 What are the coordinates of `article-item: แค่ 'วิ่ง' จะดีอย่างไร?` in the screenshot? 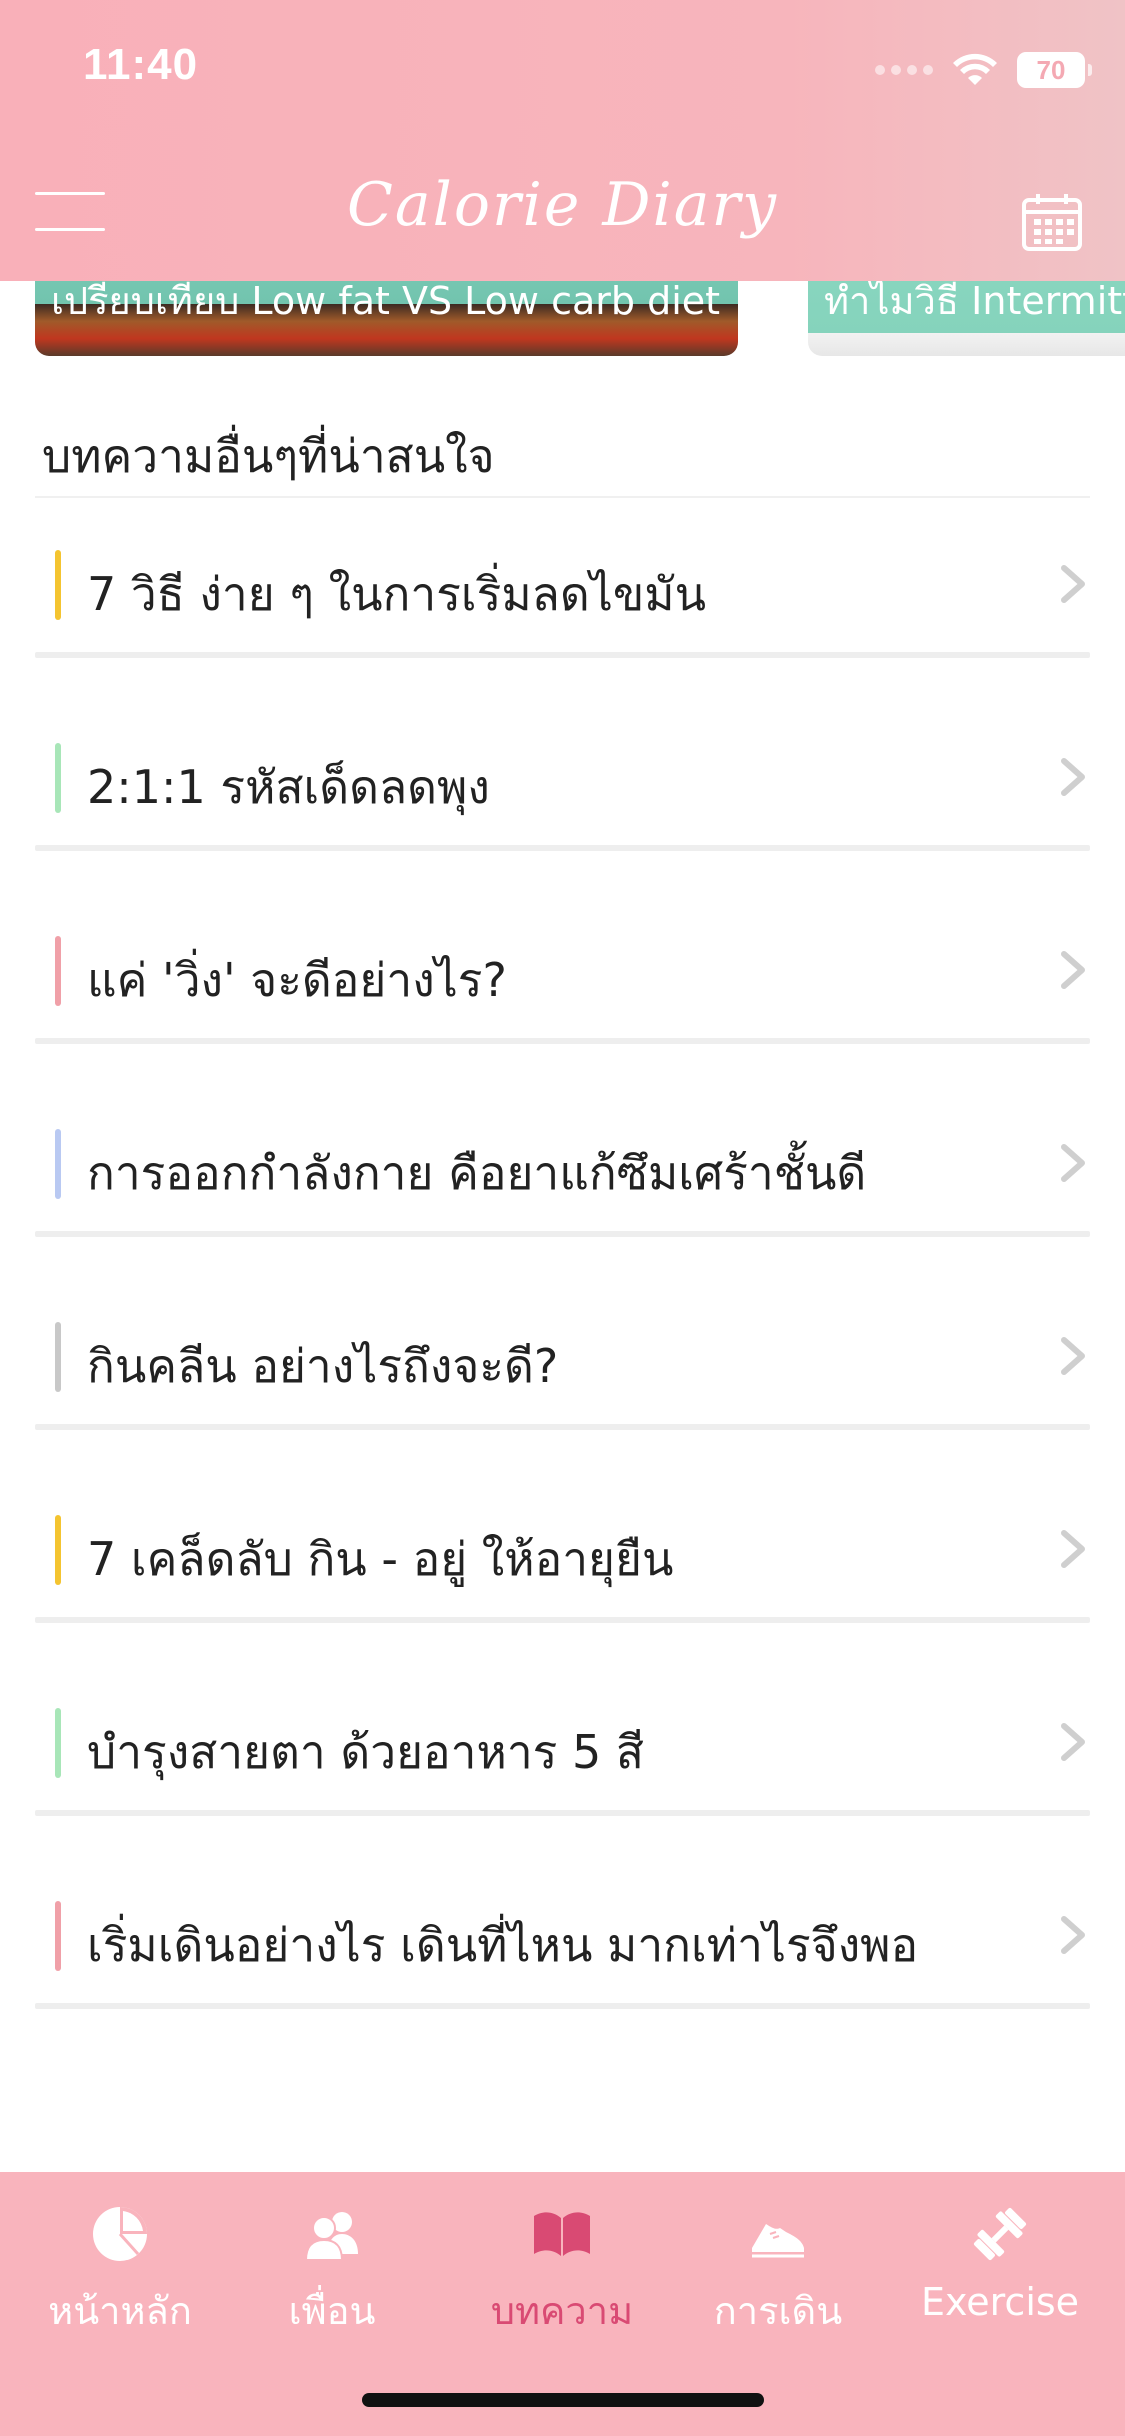 It's located at (562, 1002).